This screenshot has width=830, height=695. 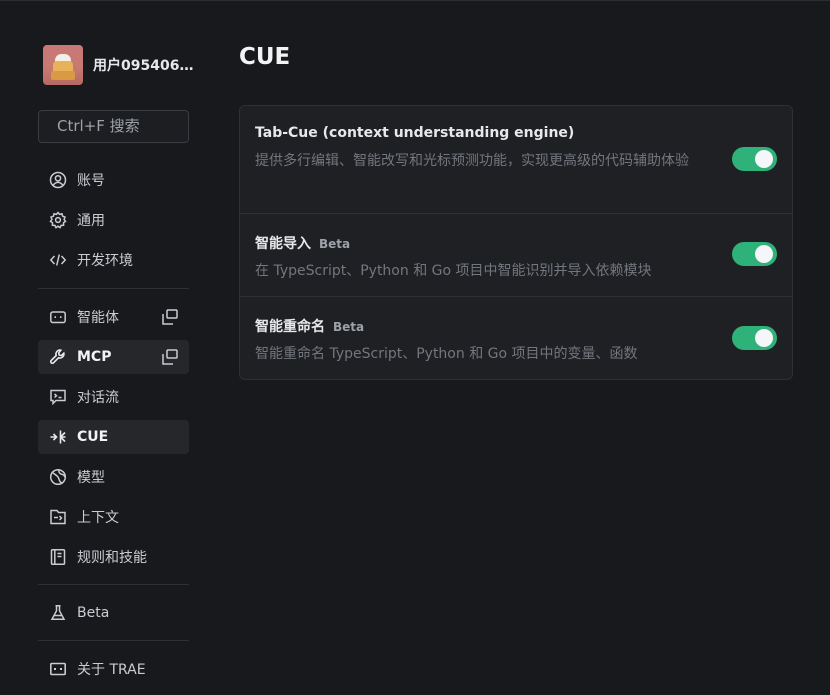 What do you see at coordinates (58, 260) in the screenshot?
I see `code-icon` at bounding box center [58, 260].